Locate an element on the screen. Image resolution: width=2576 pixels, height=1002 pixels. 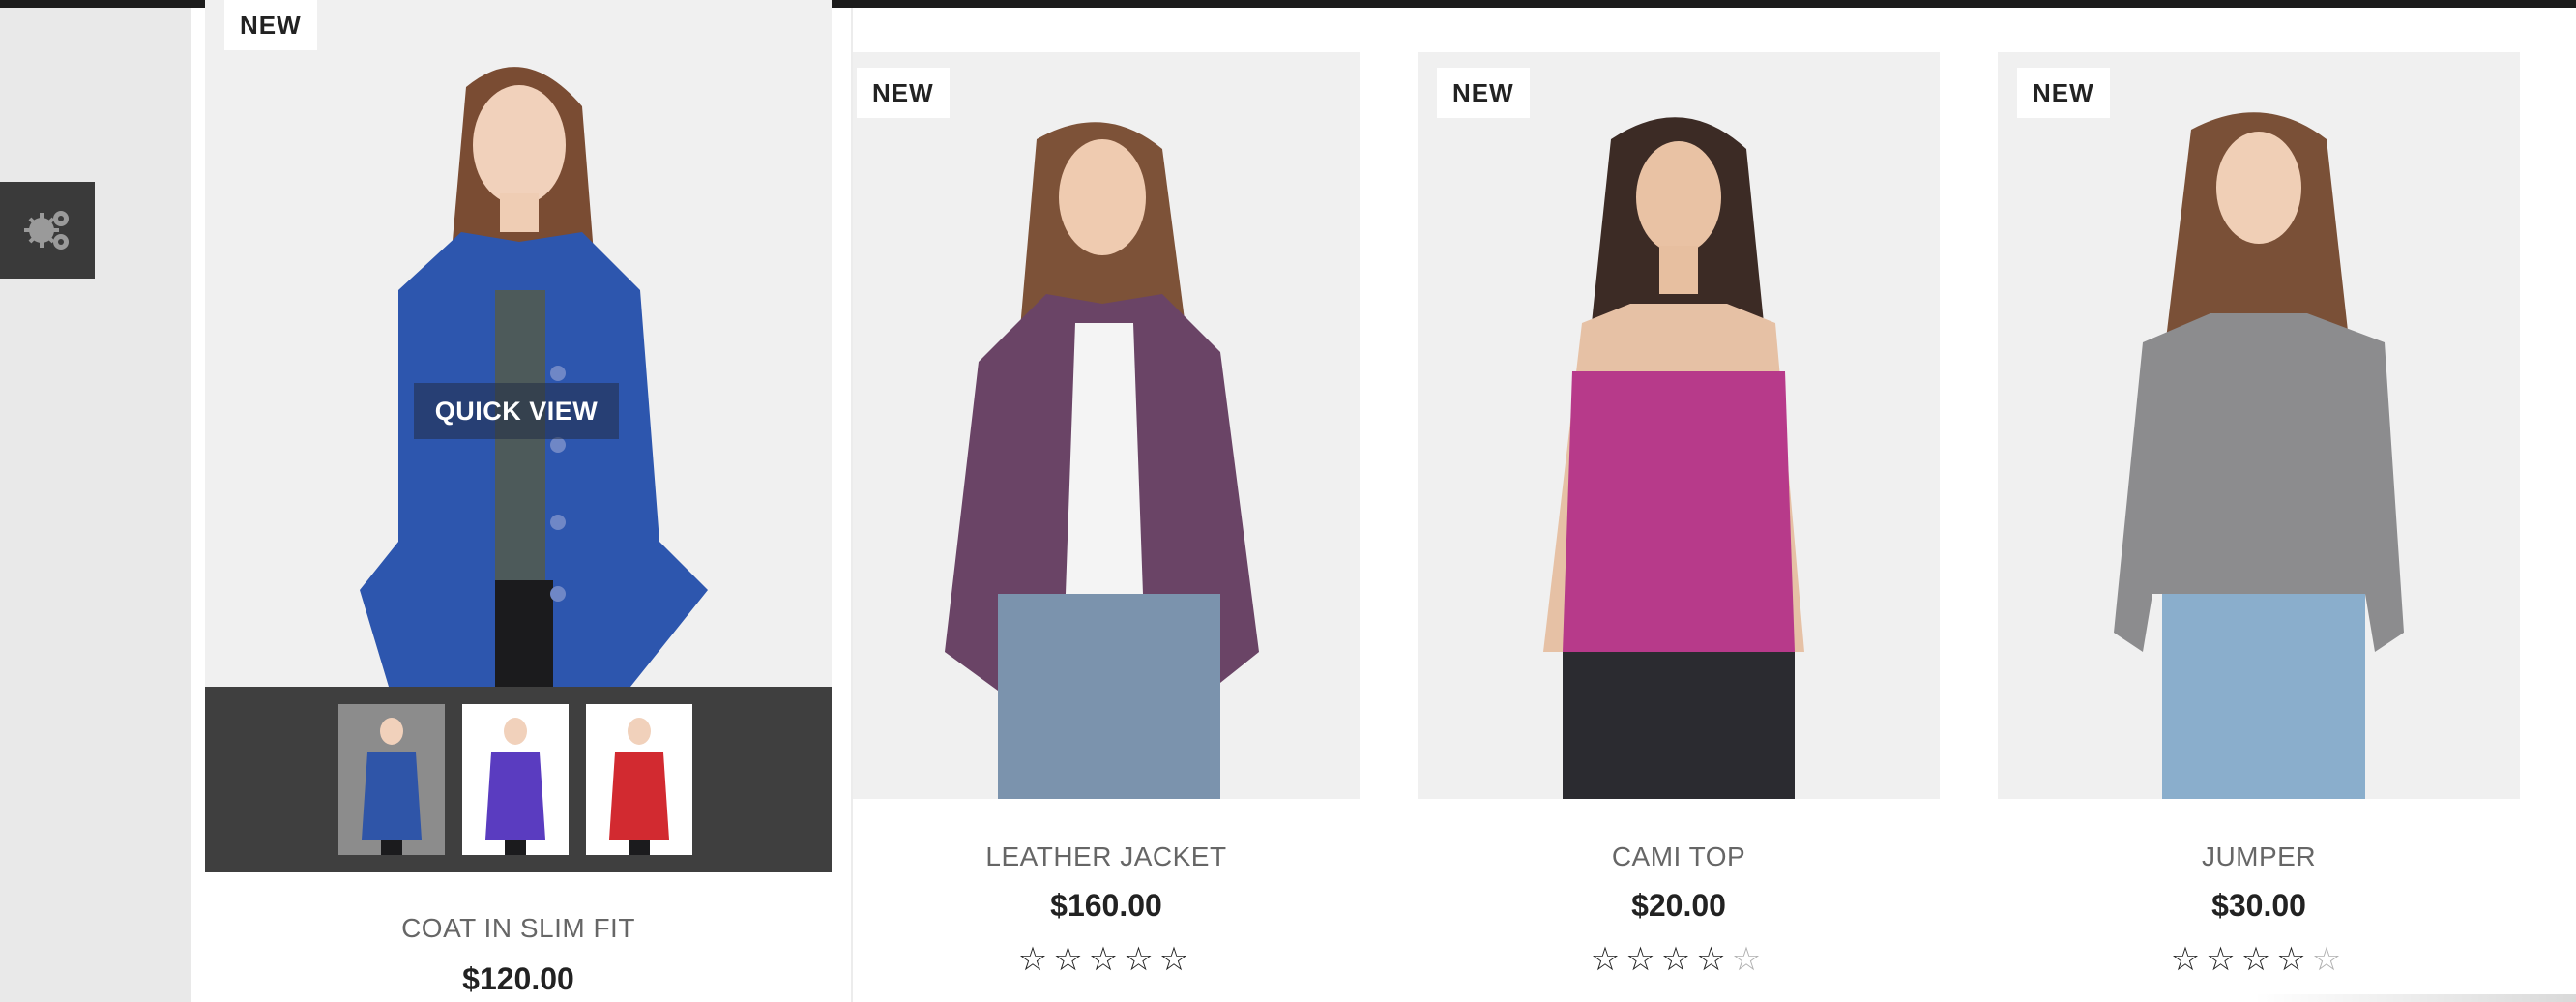
thumbnail-purple is located at coordinates (515, 779).